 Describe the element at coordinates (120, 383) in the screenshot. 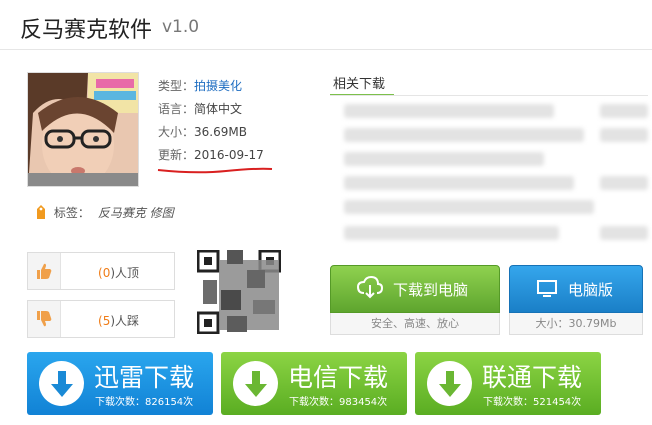

I see `thunder-download-button: 迅雷下载 下载次数：826154次` at that location.